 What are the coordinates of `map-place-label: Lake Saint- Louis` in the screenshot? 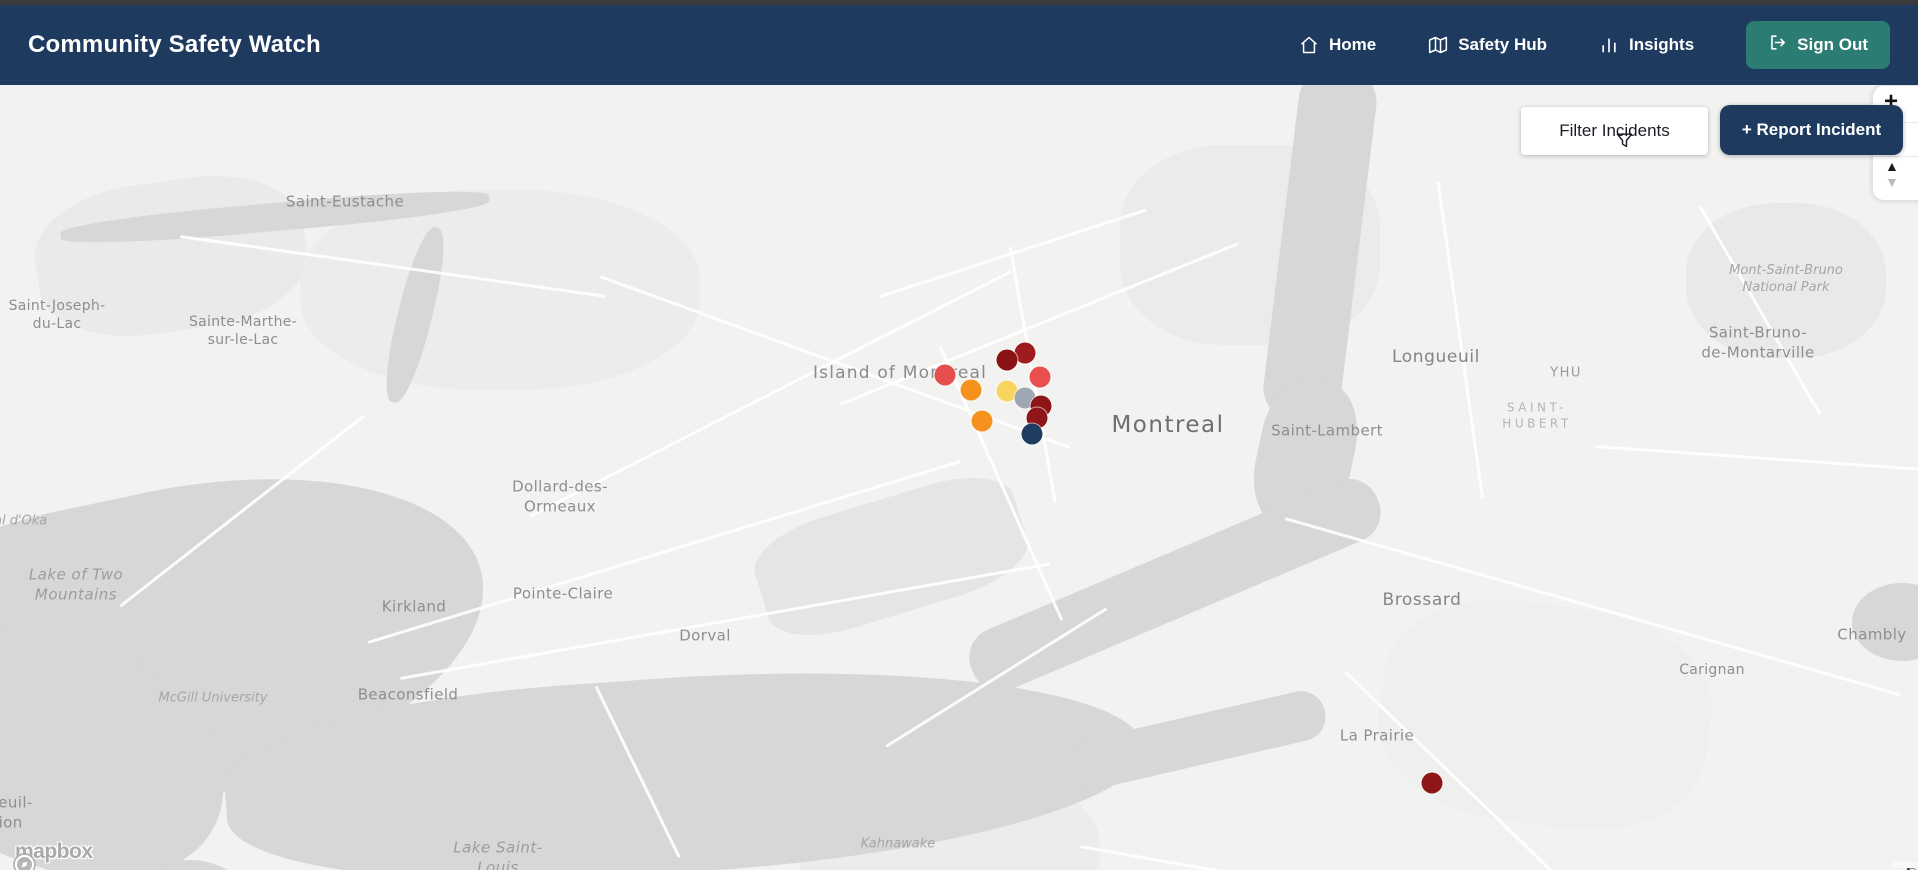 It's located at (498, 854).